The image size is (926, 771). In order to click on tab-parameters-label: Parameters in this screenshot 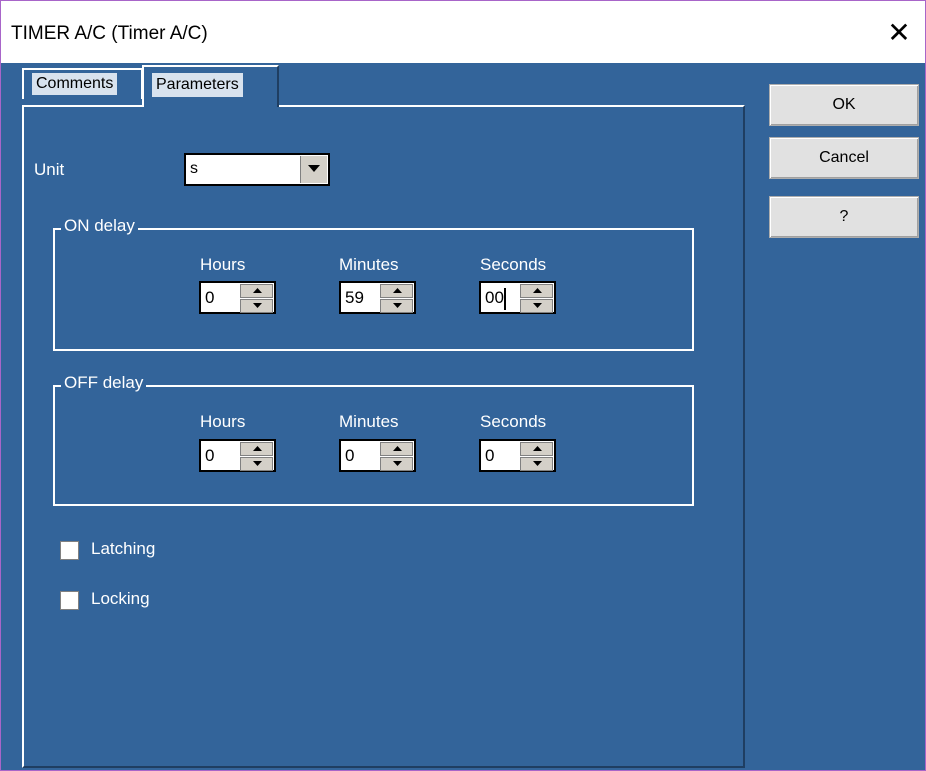, I will do `click(197, 85)`.